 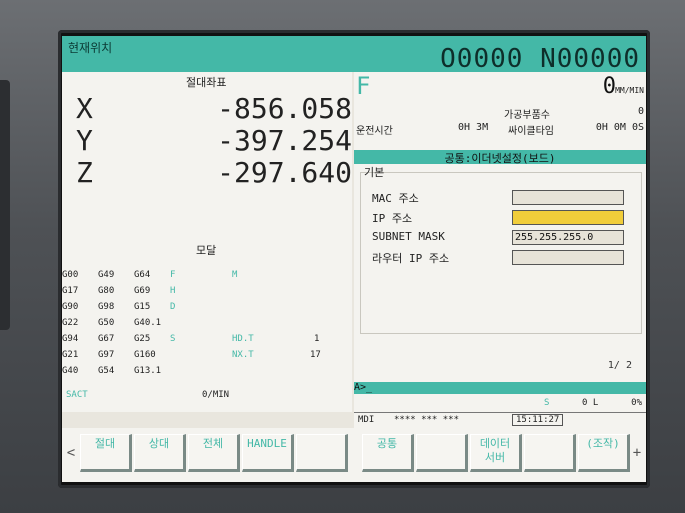 I want to click on axis-value: -856.058, so click(x=284, y=108).